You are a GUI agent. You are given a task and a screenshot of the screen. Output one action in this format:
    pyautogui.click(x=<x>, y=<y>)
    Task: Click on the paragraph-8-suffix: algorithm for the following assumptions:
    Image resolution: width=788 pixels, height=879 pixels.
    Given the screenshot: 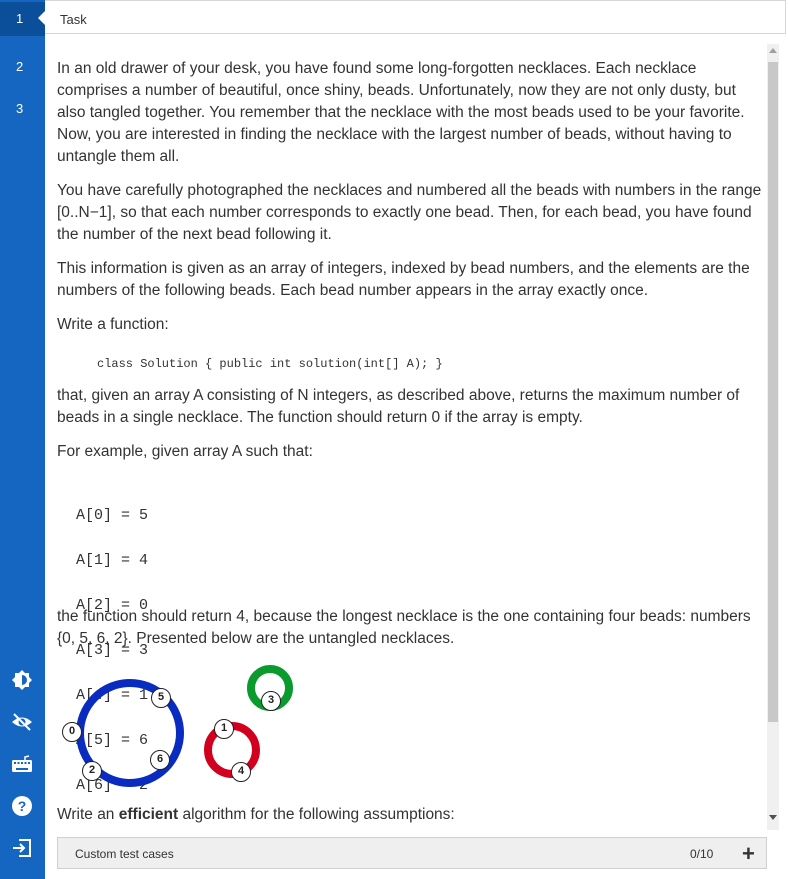 What is the action you would take?
    pyautogui.click(x=316, y=814)
    